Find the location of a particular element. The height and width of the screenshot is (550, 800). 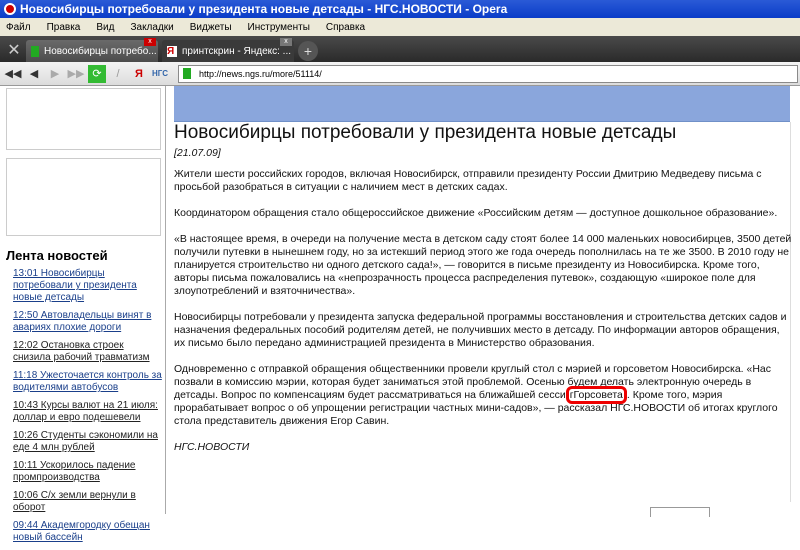

edit-icon: / is located at coordinates (118, 74).